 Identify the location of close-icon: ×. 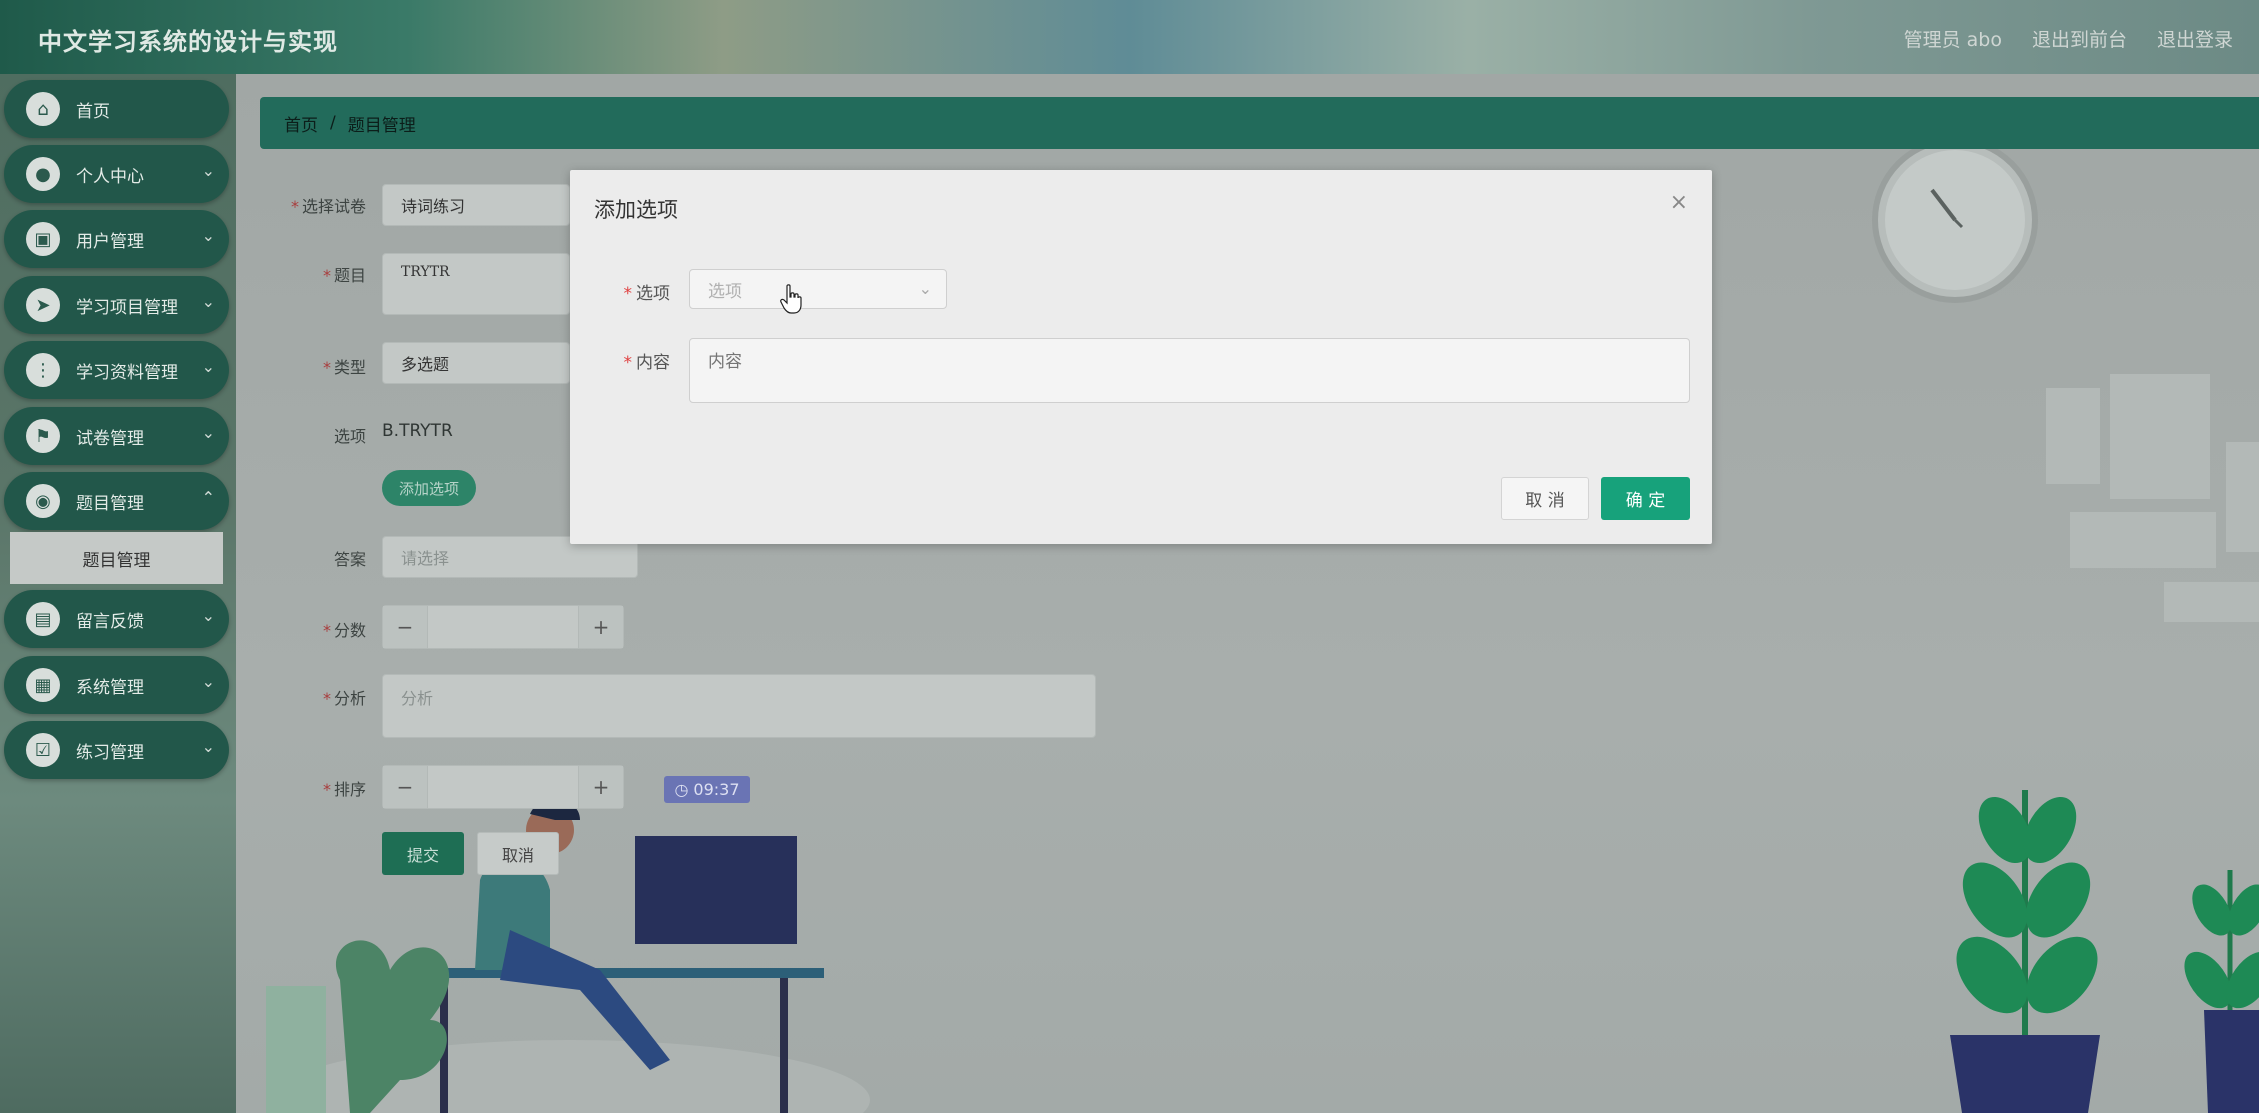
(1679, 202).